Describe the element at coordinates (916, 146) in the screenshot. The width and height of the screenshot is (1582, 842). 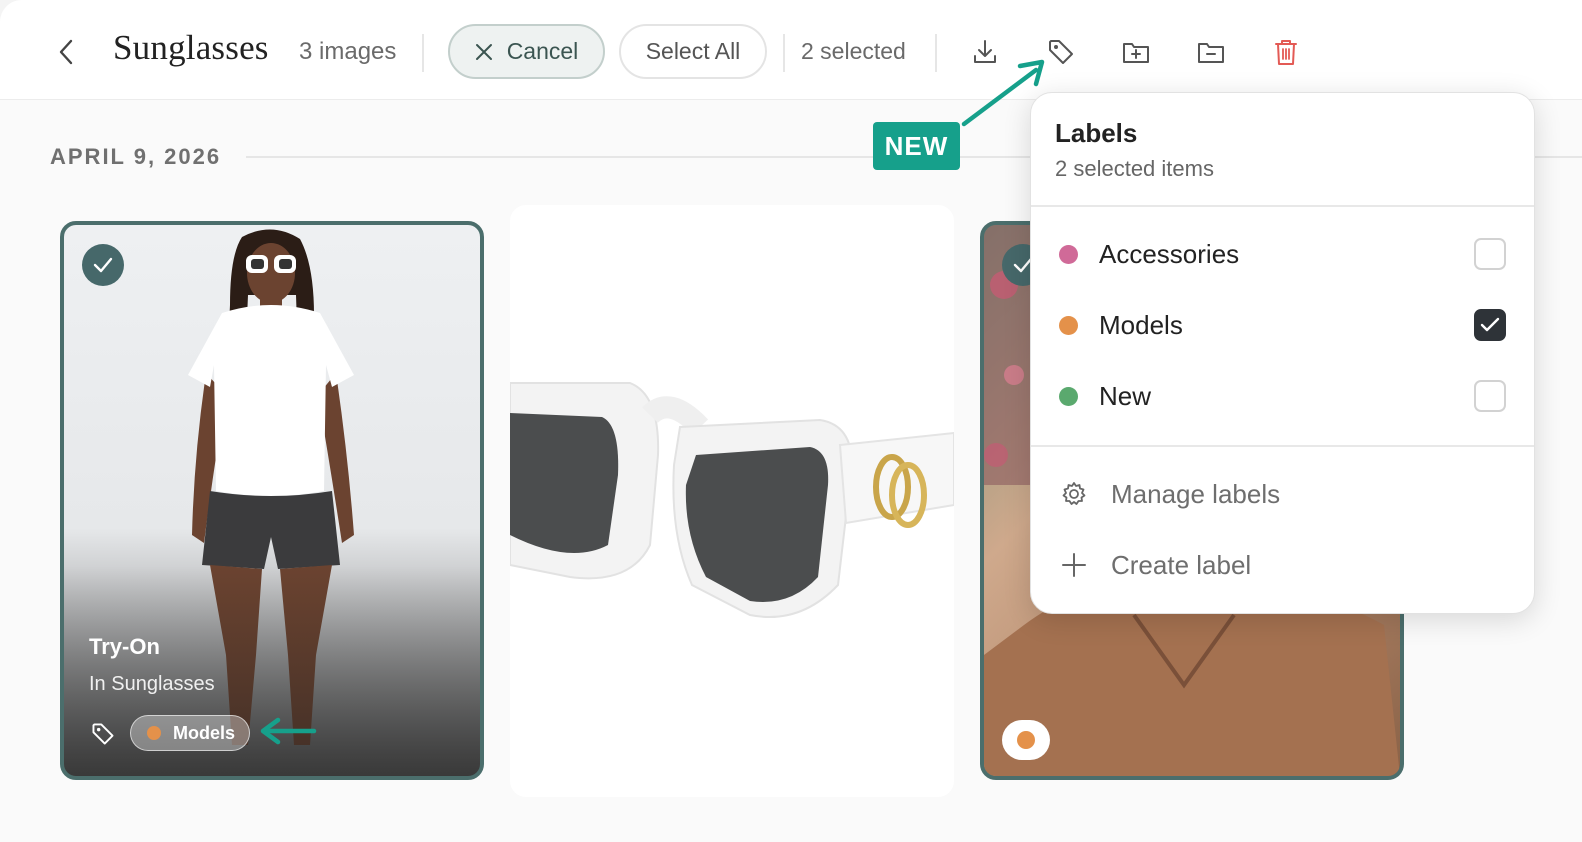
I see `new-badge: NEW` at that location.